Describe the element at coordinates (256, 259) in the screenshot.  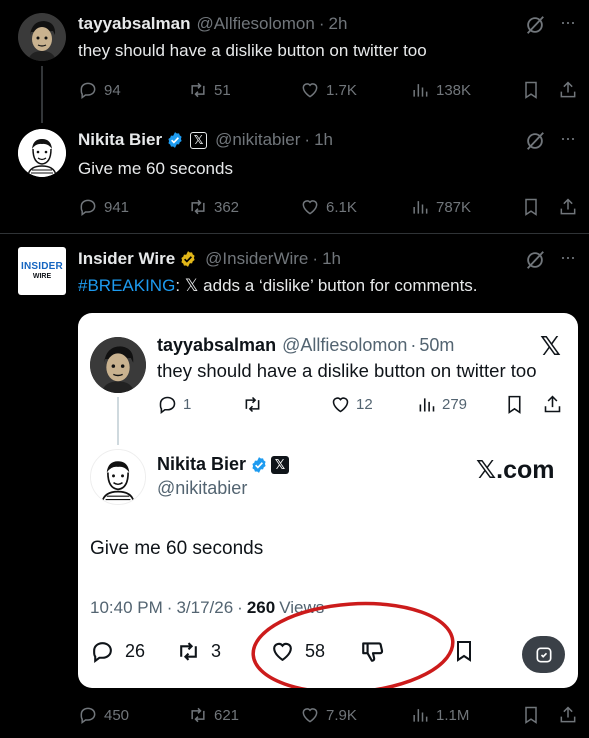
I see `author-handle: @InsiderWire` at that location.